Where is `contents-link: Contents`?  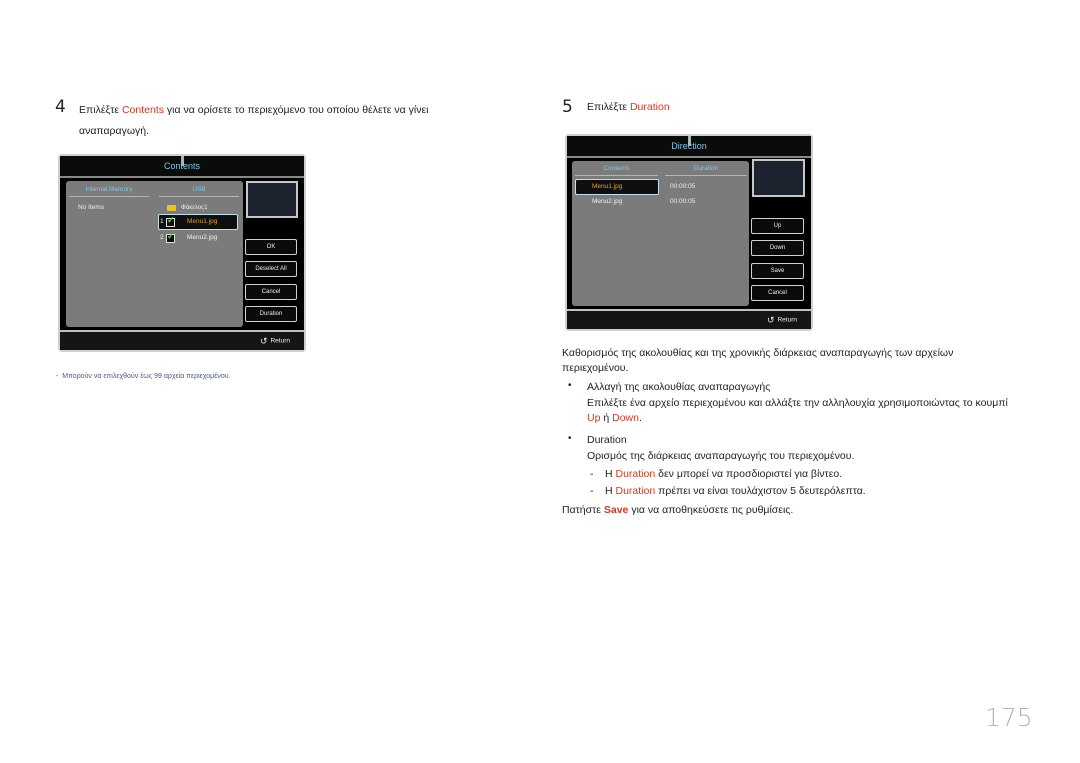 contents-link: Contents is located at coordinates (142, 110).